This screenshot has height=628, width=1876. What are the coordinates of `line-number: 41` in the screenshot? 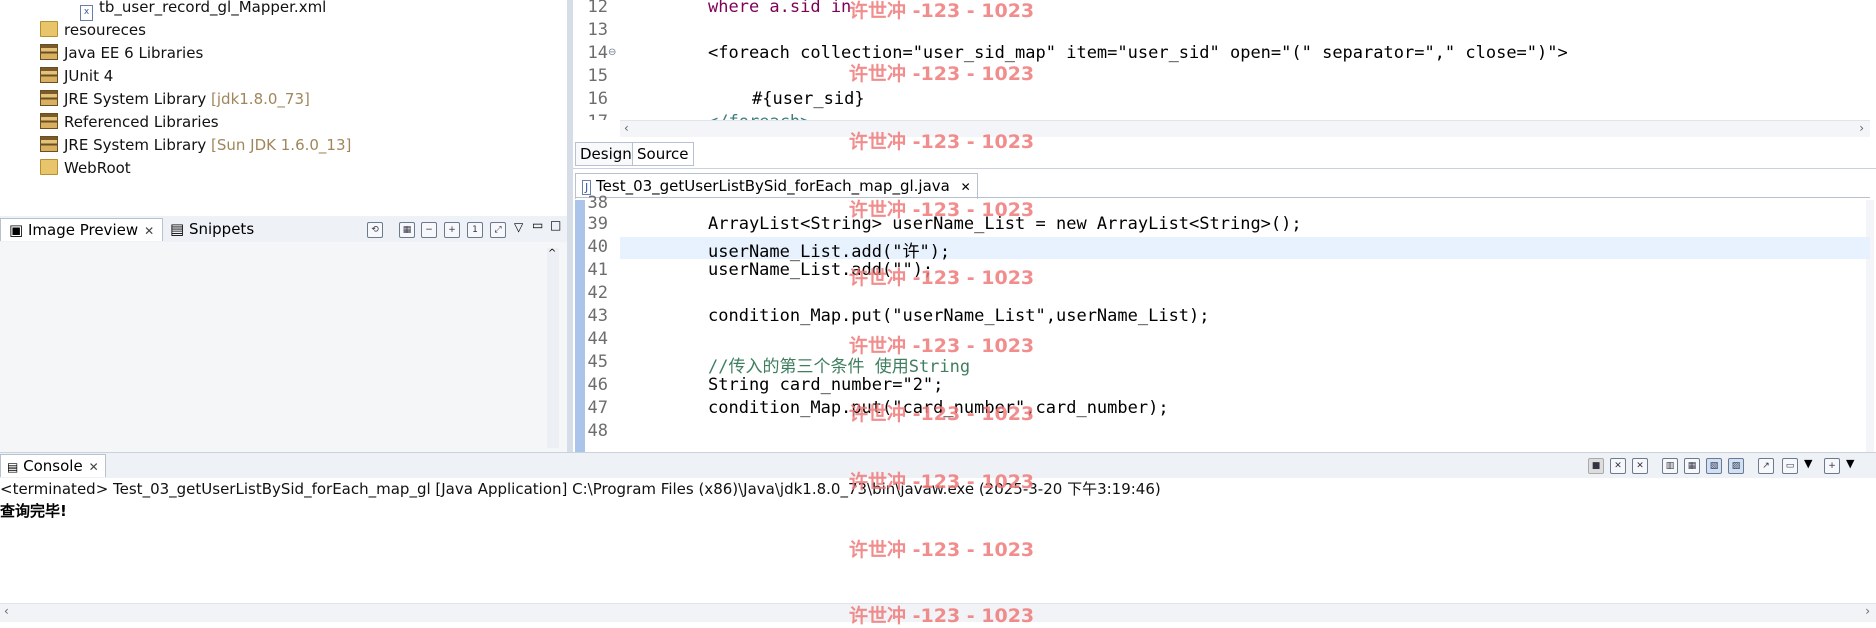 It's located at (597, 270).